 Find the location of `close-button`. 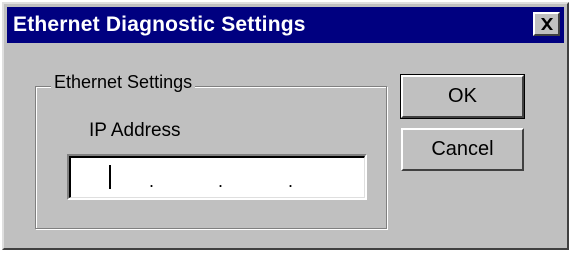

close-button is located at coordinates (546, 24).